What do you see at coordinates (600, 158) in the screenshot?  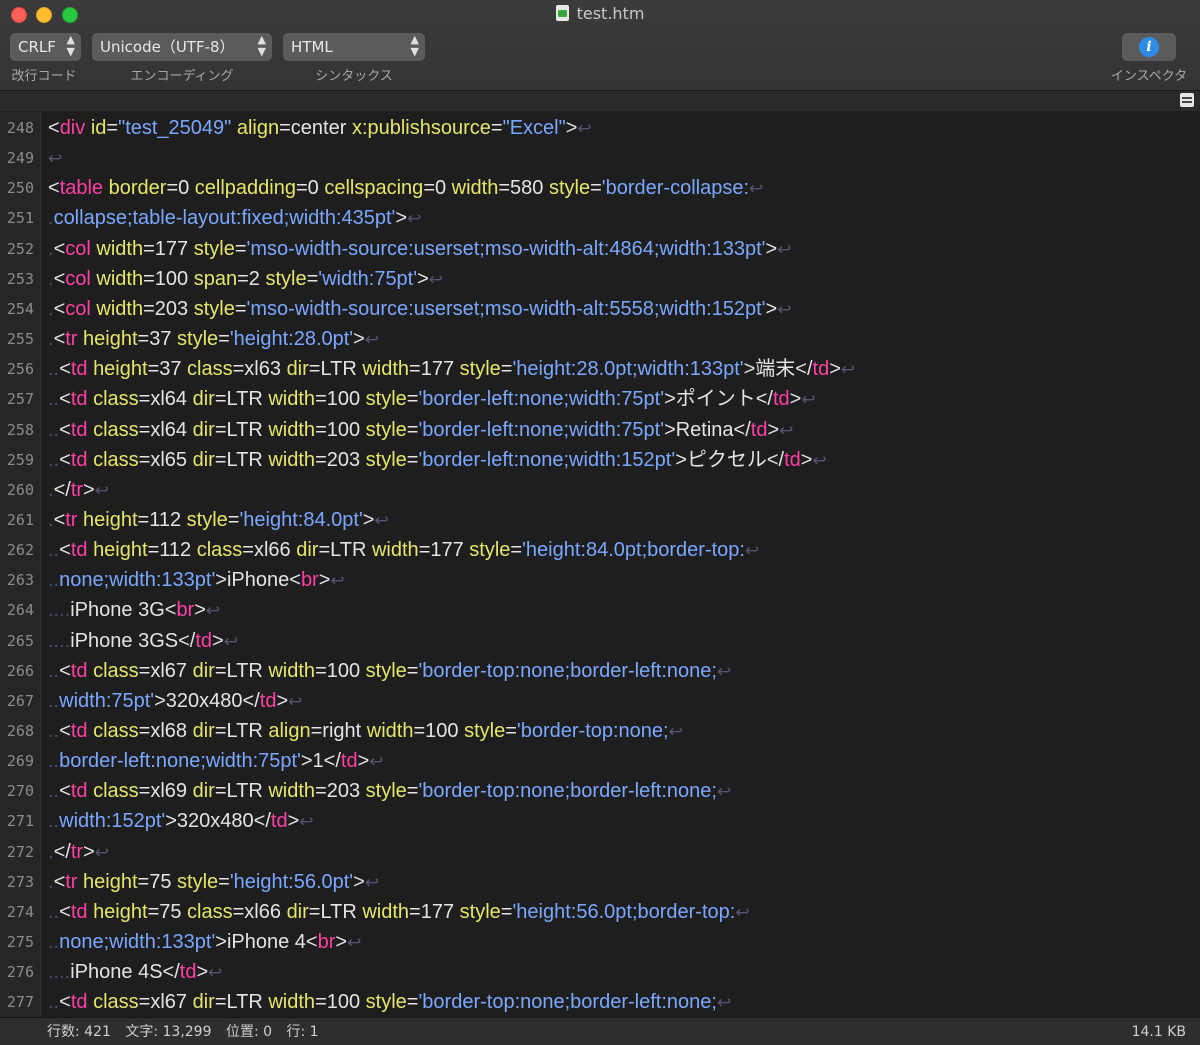 I see `code-line: 249 ↩` at bounding box center [600, 158].